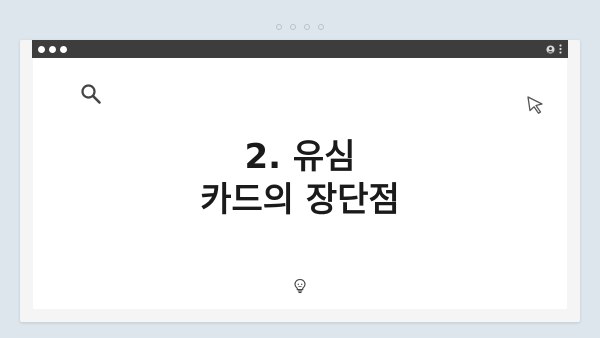 This screenshot has height=338, width=600. What do you see at coordinates (63, 49) in the screenshot?
I see `maximize-button` at bounding box center [63, 49].